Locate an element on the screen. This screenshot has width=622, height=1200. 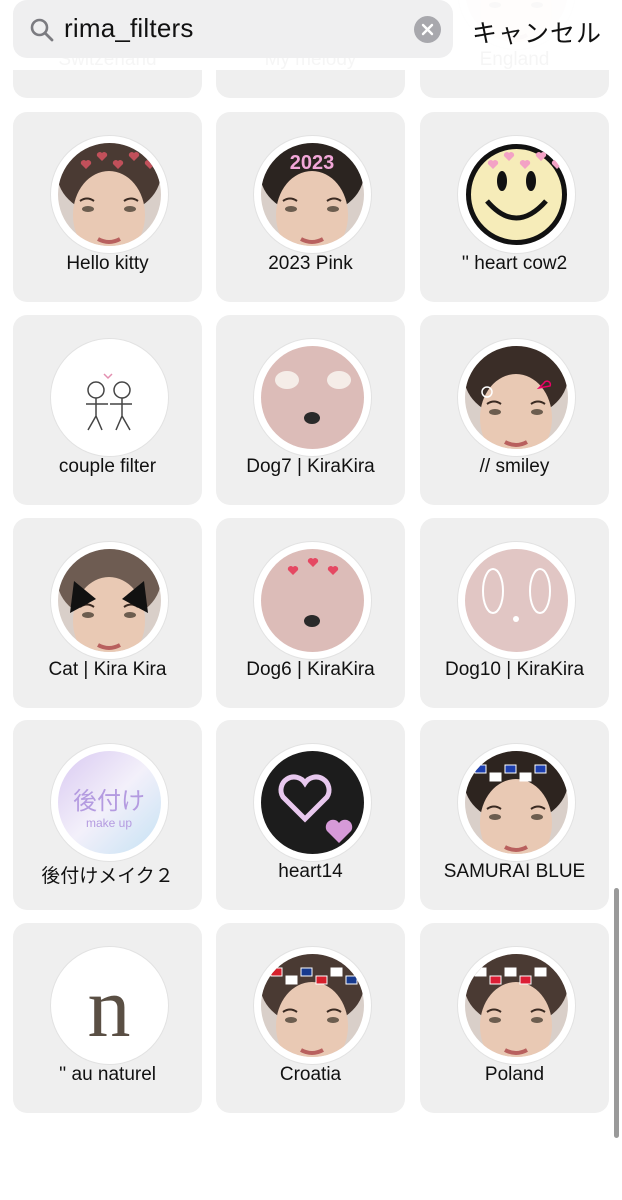
cat-ears-icon is located at coordinates (109, 600).